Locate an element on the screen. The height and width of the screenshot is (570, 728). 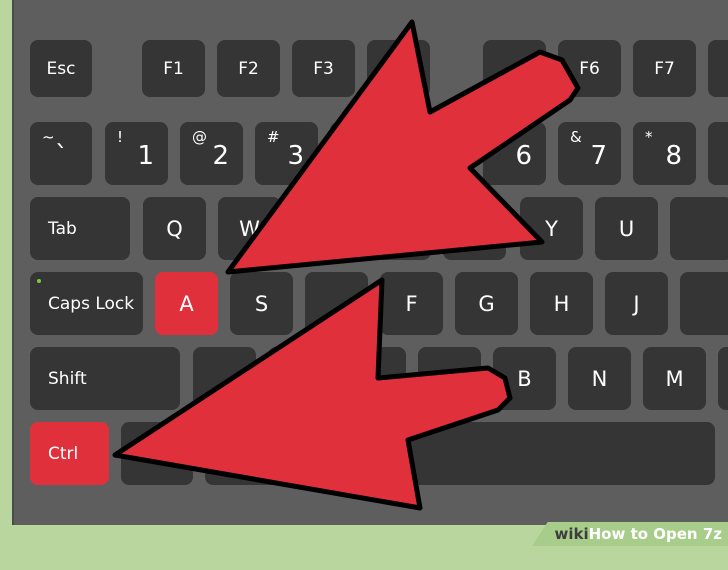
watermark: wikiHow to Open 7z Files is located at coordinates (630, 534).